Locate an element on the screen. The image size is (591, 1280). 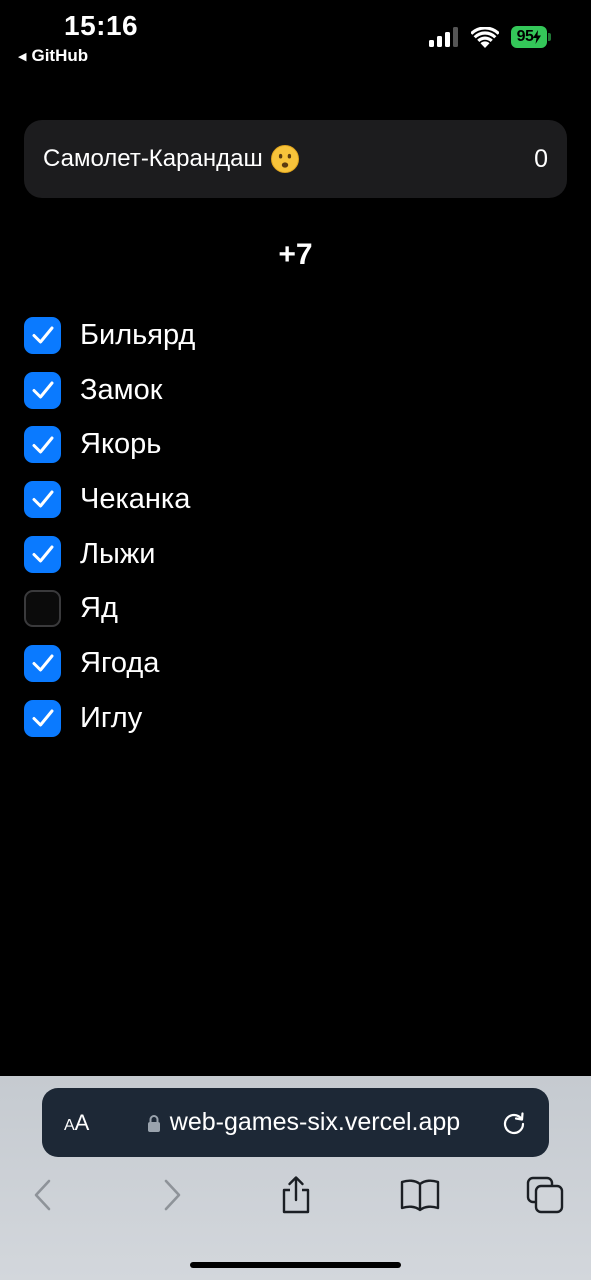
player-name-row: Самолет-Карандаш is located at coordinates (288, 159).